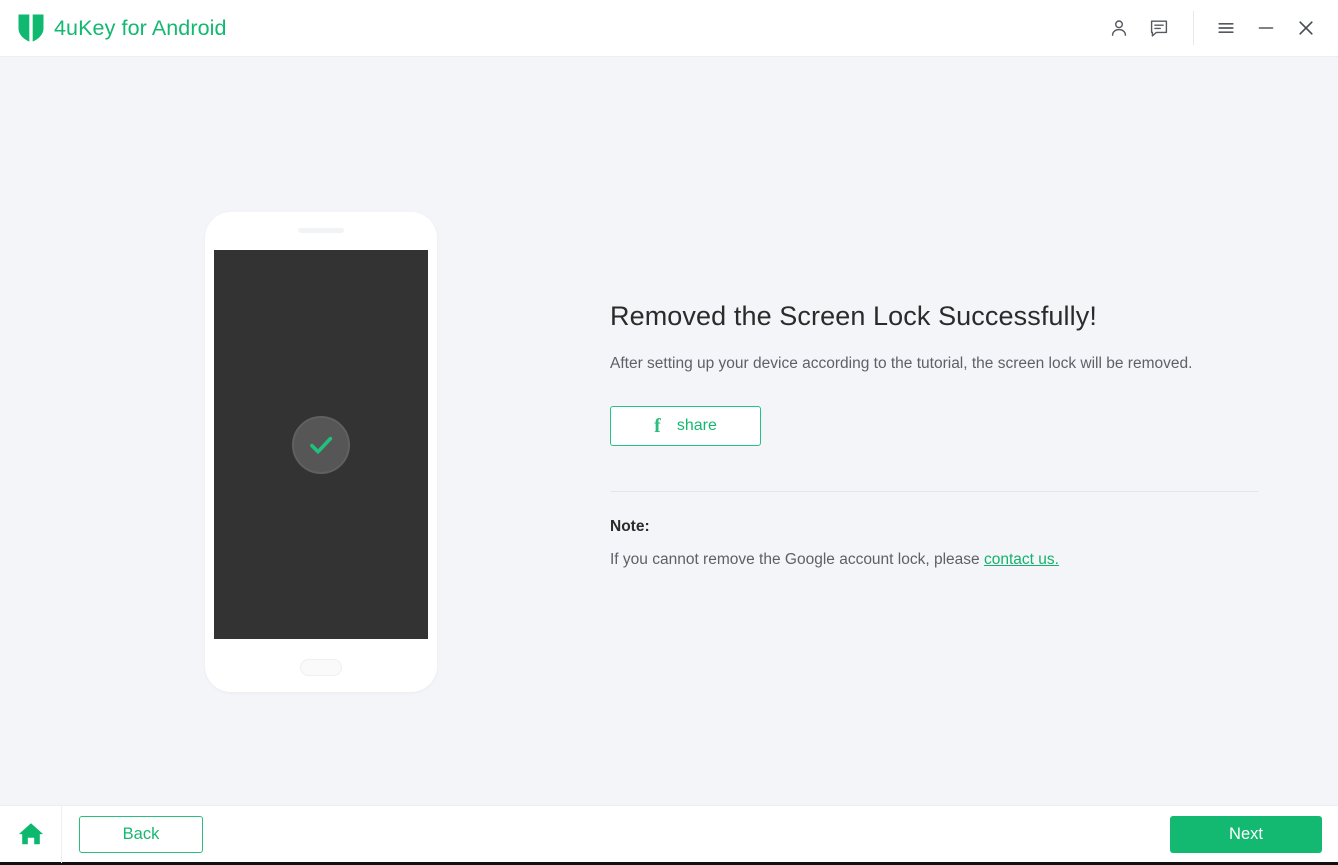  I want to click on facebook-share-button: f share, so click(685, 425).